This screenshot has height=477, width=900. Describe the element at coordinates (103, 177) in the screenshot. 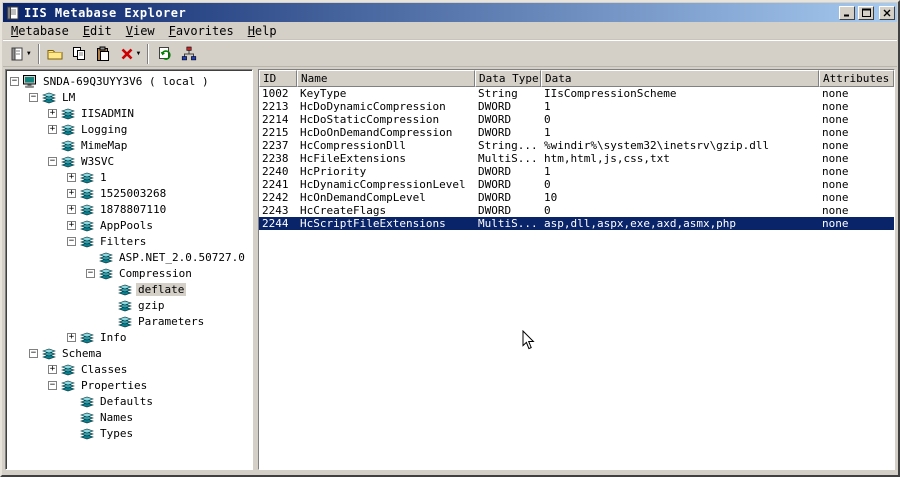

I see `tree-item-label: 1` at that location.